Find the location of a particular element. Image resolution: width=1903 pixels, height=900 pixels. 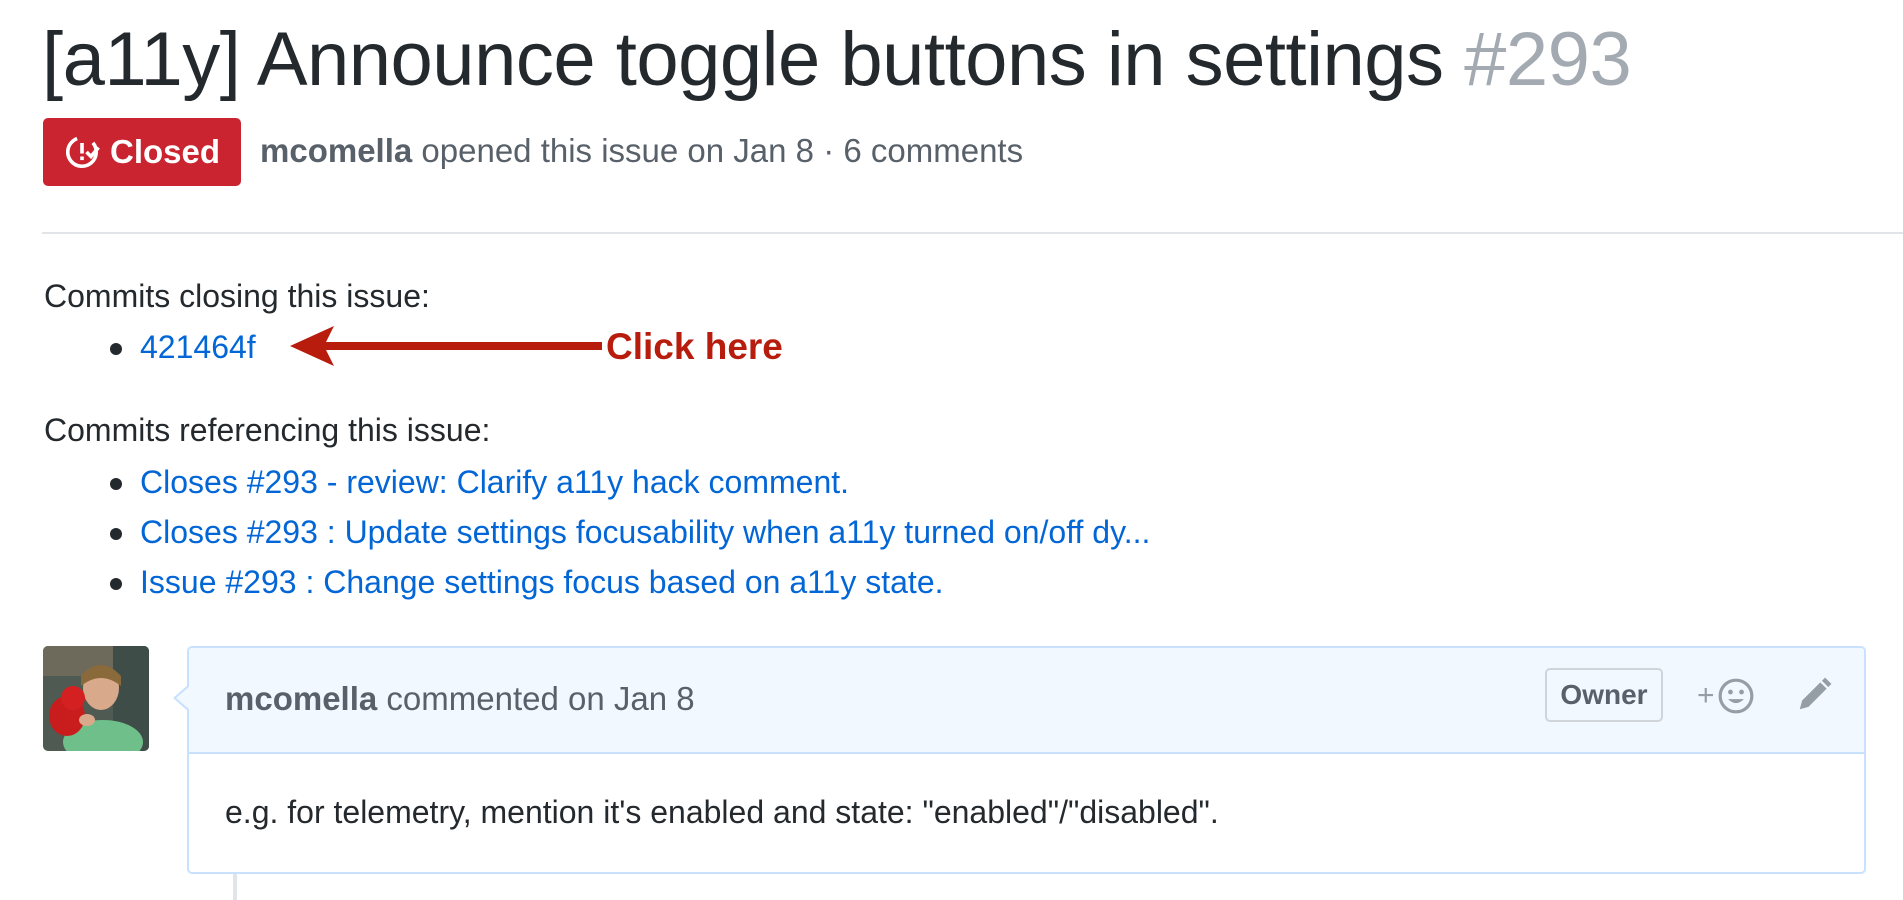

status-badge: Closed is located at coordinates (142, 152).